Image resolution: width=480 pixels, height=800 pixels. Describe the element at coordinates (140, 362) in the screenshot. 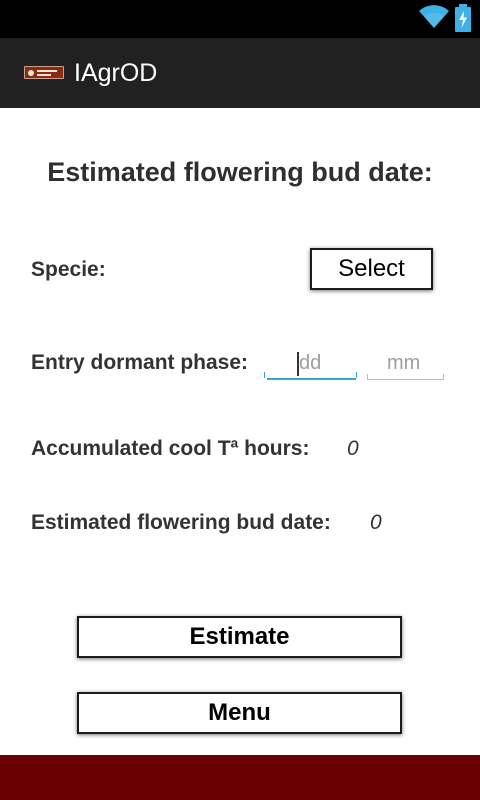

I see `entry-dormant-phase-label: Entry dormant phase:` at that location.